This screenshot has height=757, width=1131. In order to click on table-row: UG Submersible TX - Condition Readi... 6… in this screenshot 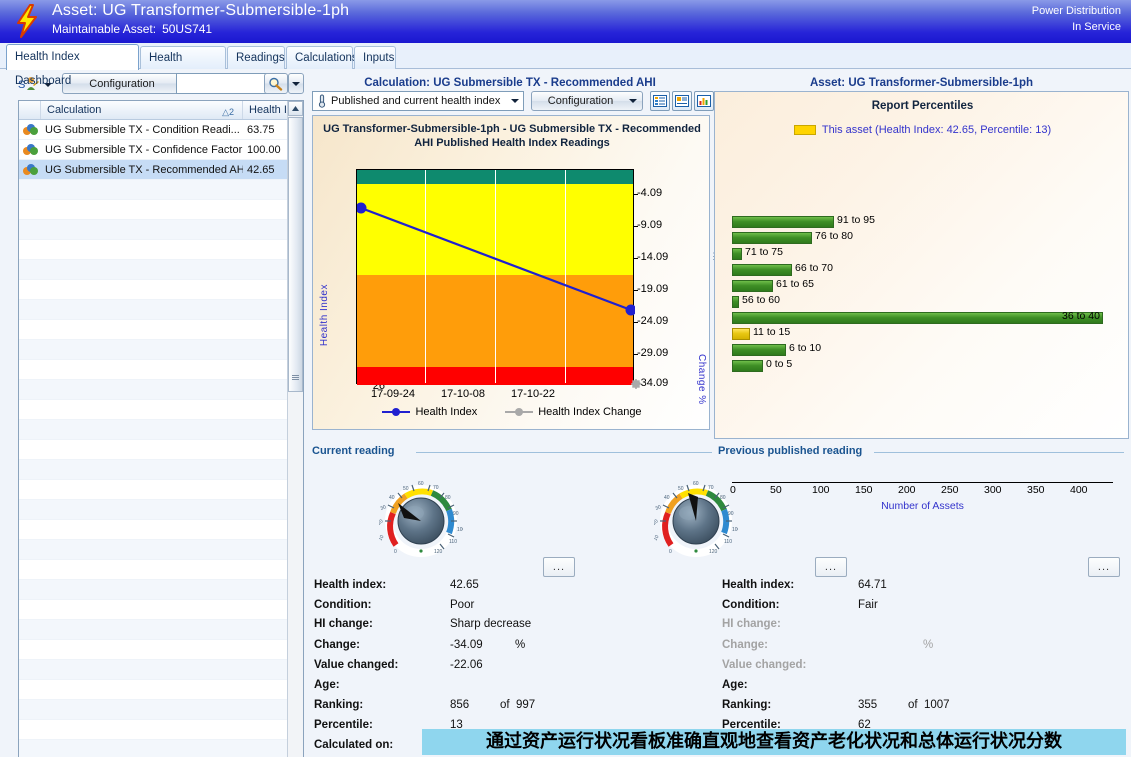, I will do `click(161, 130)`.